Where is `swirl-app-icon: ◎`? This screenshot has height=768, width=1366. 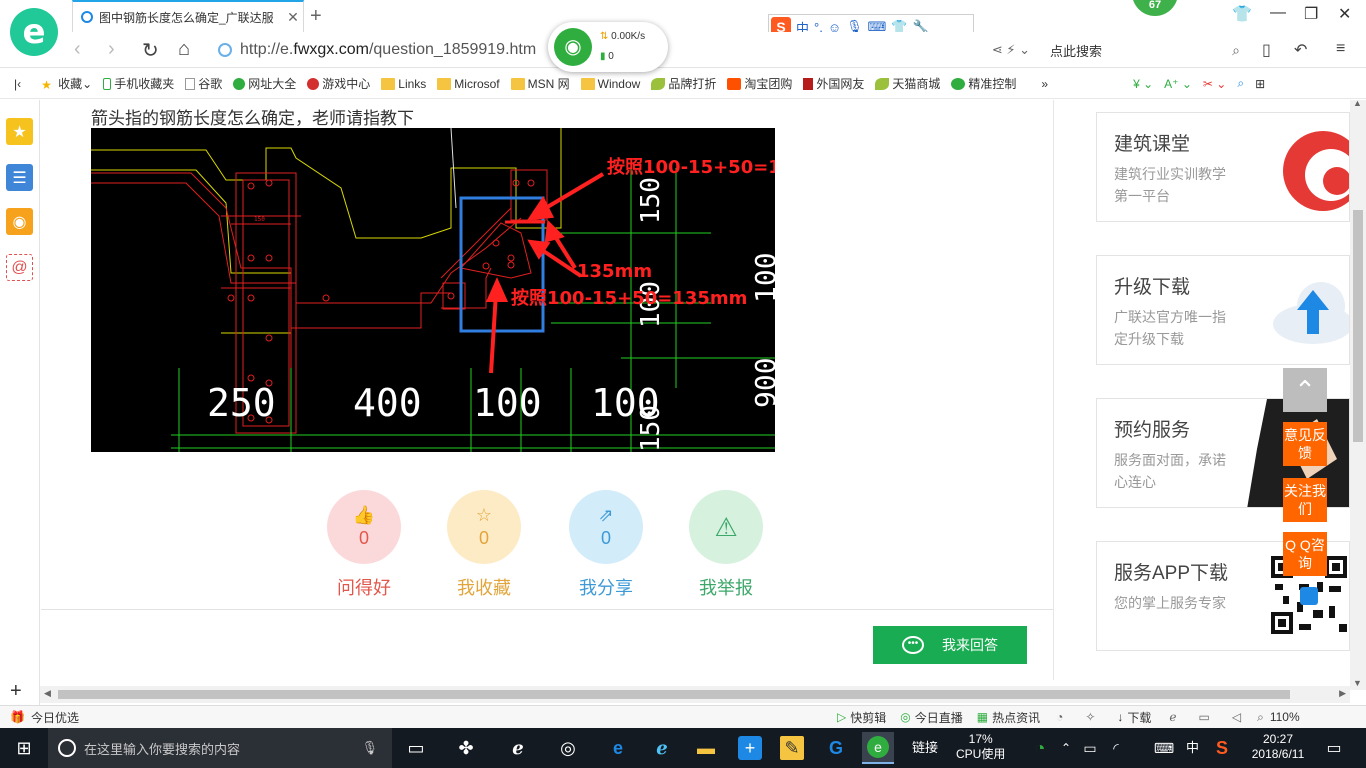
swirl-app-icon: ◎ is located at coordinates (568, 748).